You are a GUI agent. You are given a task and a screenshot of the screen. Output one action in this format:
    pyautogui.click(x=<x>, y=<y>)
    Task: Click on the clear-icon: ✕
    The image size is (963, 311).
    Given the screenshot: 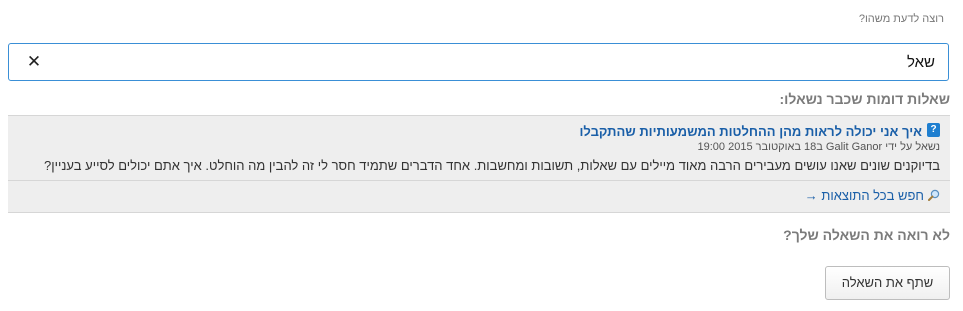 What is the action you would take?
    pyautogui.click(x=34, y=62)
    